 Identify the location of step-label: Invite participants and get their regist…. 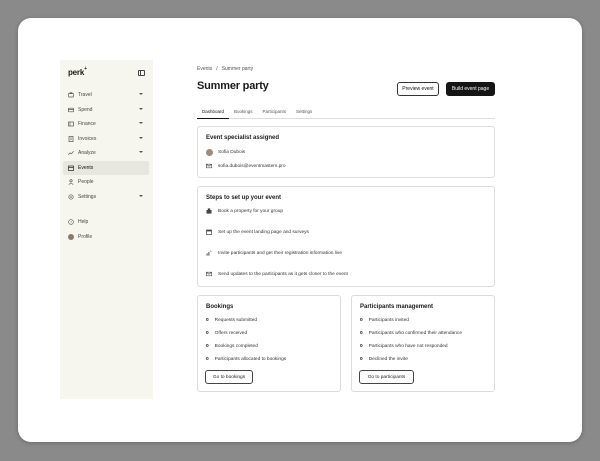
(280, 253).